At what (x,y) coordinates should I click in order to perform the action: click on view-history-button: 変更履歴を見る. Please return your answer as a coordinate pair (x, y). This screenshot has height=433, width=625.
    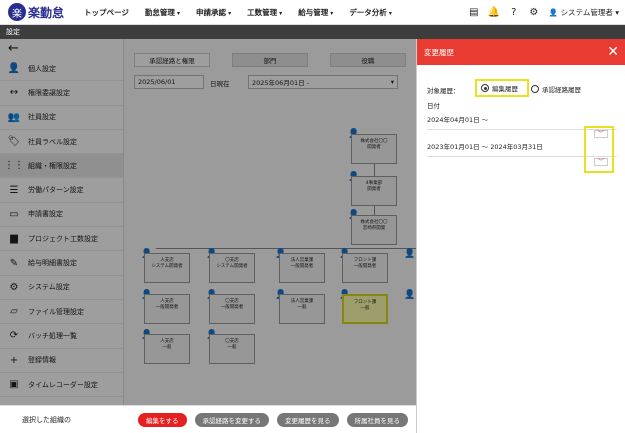
    Looking at the image, I should click on (308, 419).